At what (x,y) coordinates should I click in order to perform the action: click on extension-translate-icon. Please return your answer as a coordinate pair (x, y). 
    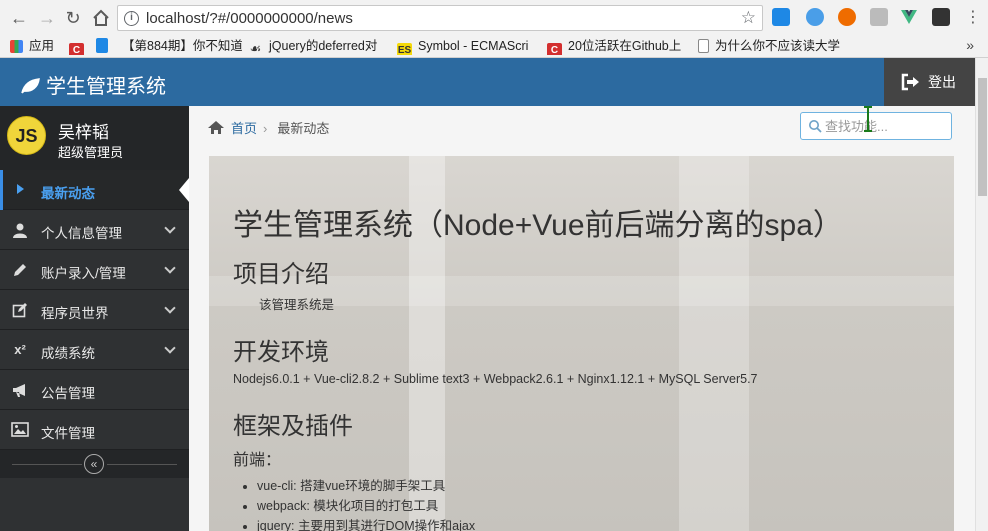
    Looking at the image, I should click on (781, 17).